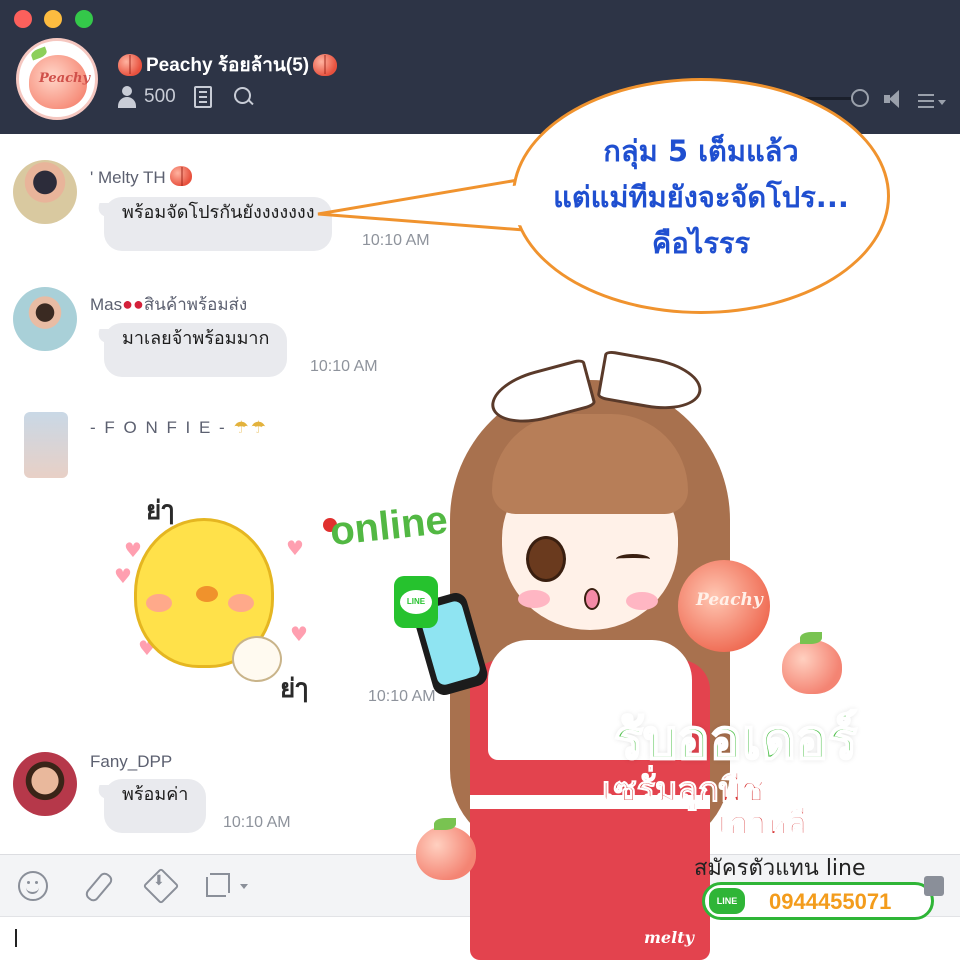 The image size is (960, 960). Describe the element at coordinates (131, 761) in the screenshot. I see `sender-name: Fany_DPP` at that location.